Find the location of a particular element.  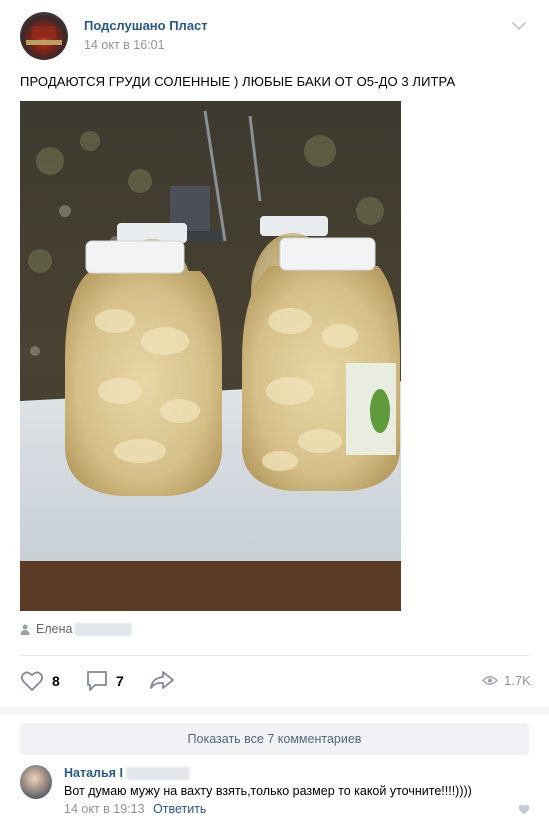

views-counter: 1.7K is located at coordinates (506, 680).